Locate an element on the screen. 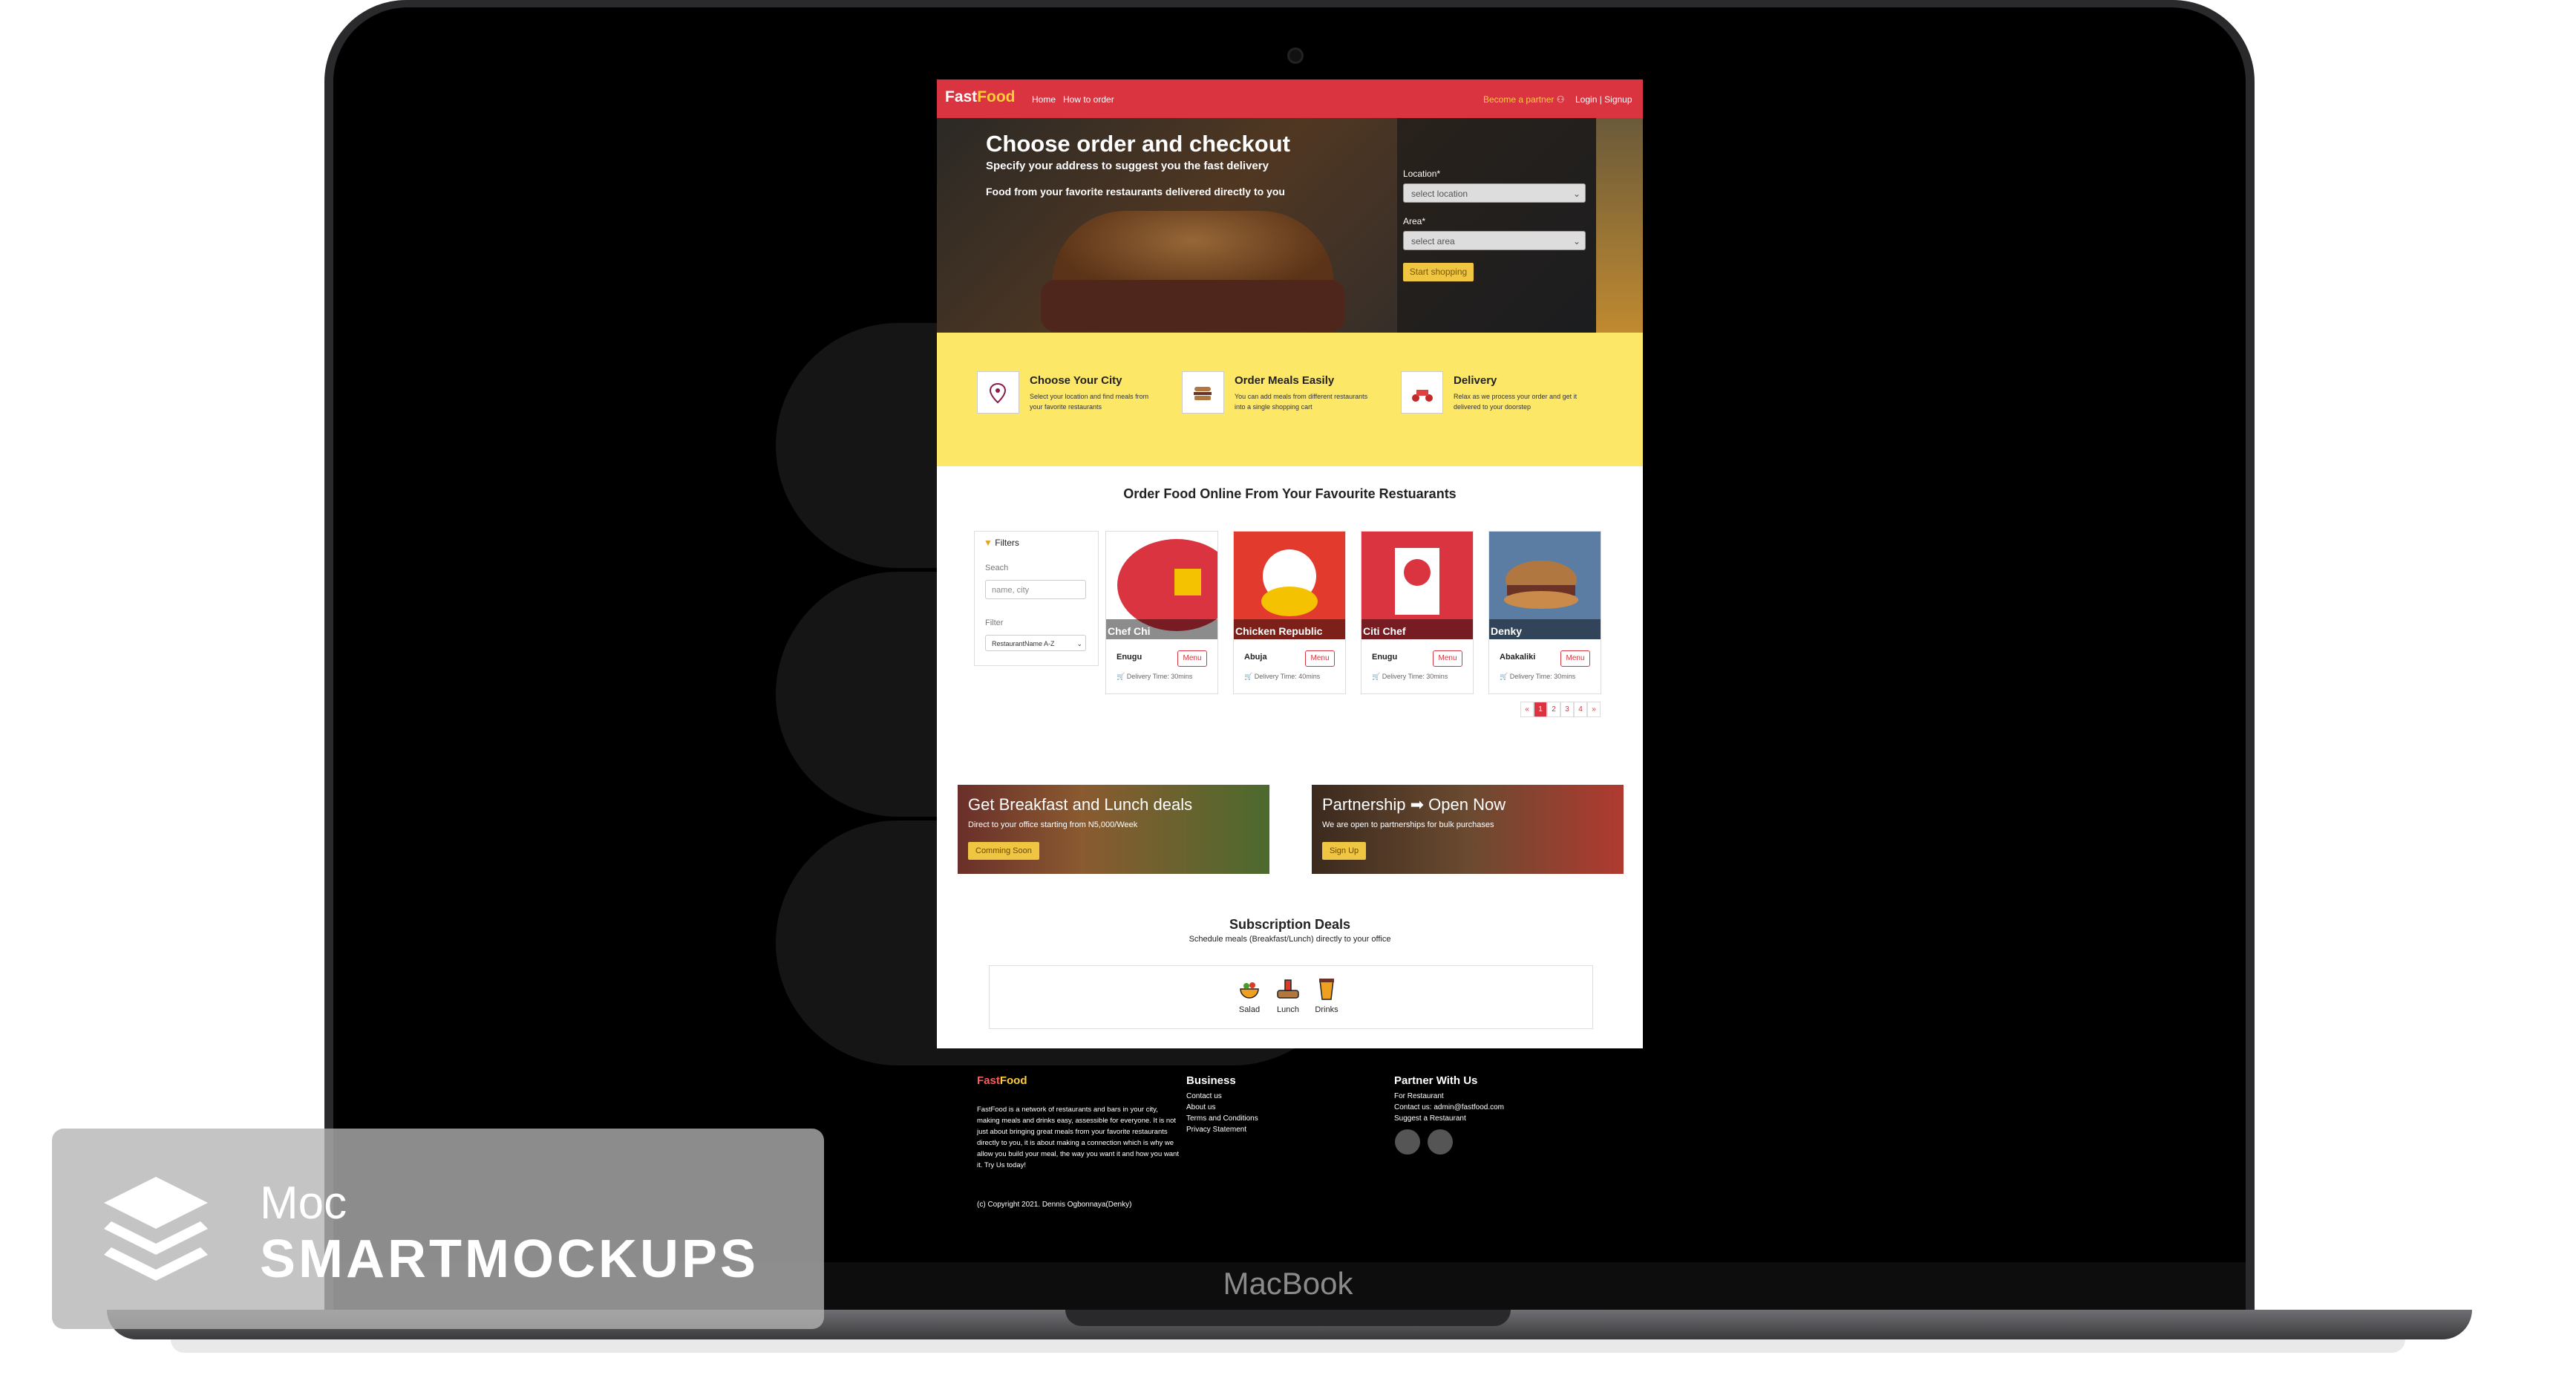 This screenshot has height=1381, width=2576. search-input: name, city is located at coordinates (1035, 589).